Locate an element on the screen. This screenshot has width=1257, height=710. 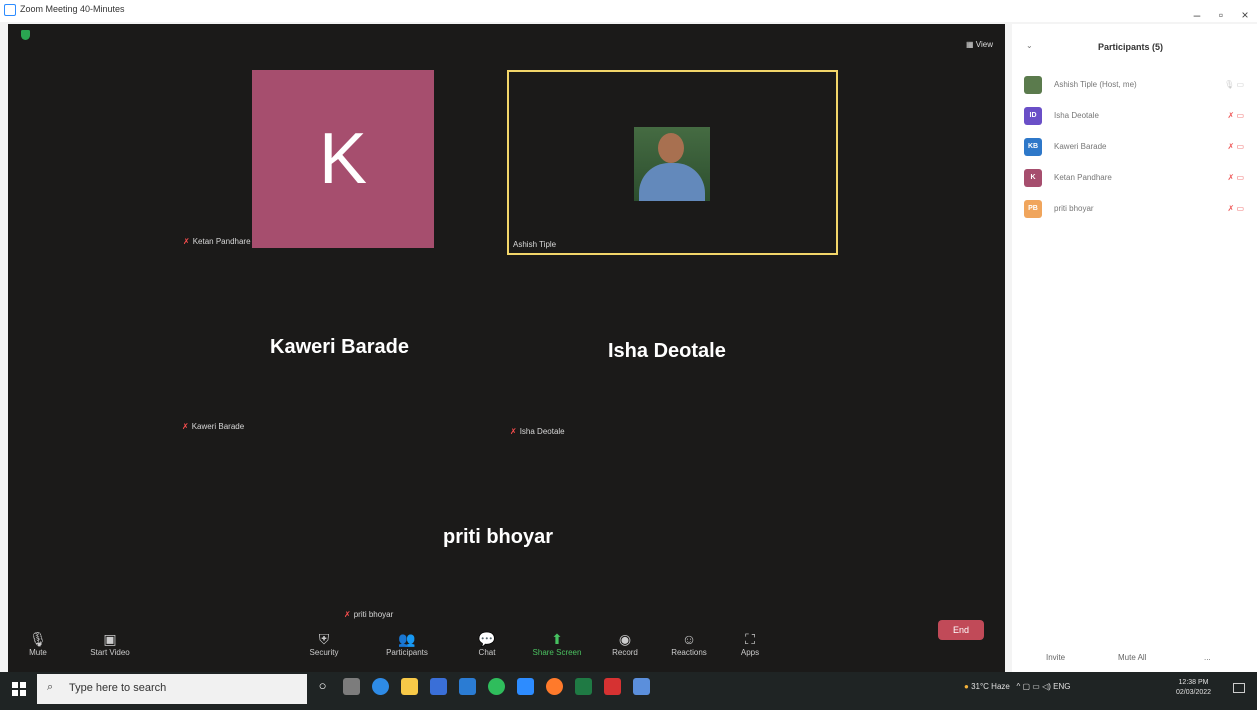
reactions-icon: ☺ is located at coordinates (689, 639).